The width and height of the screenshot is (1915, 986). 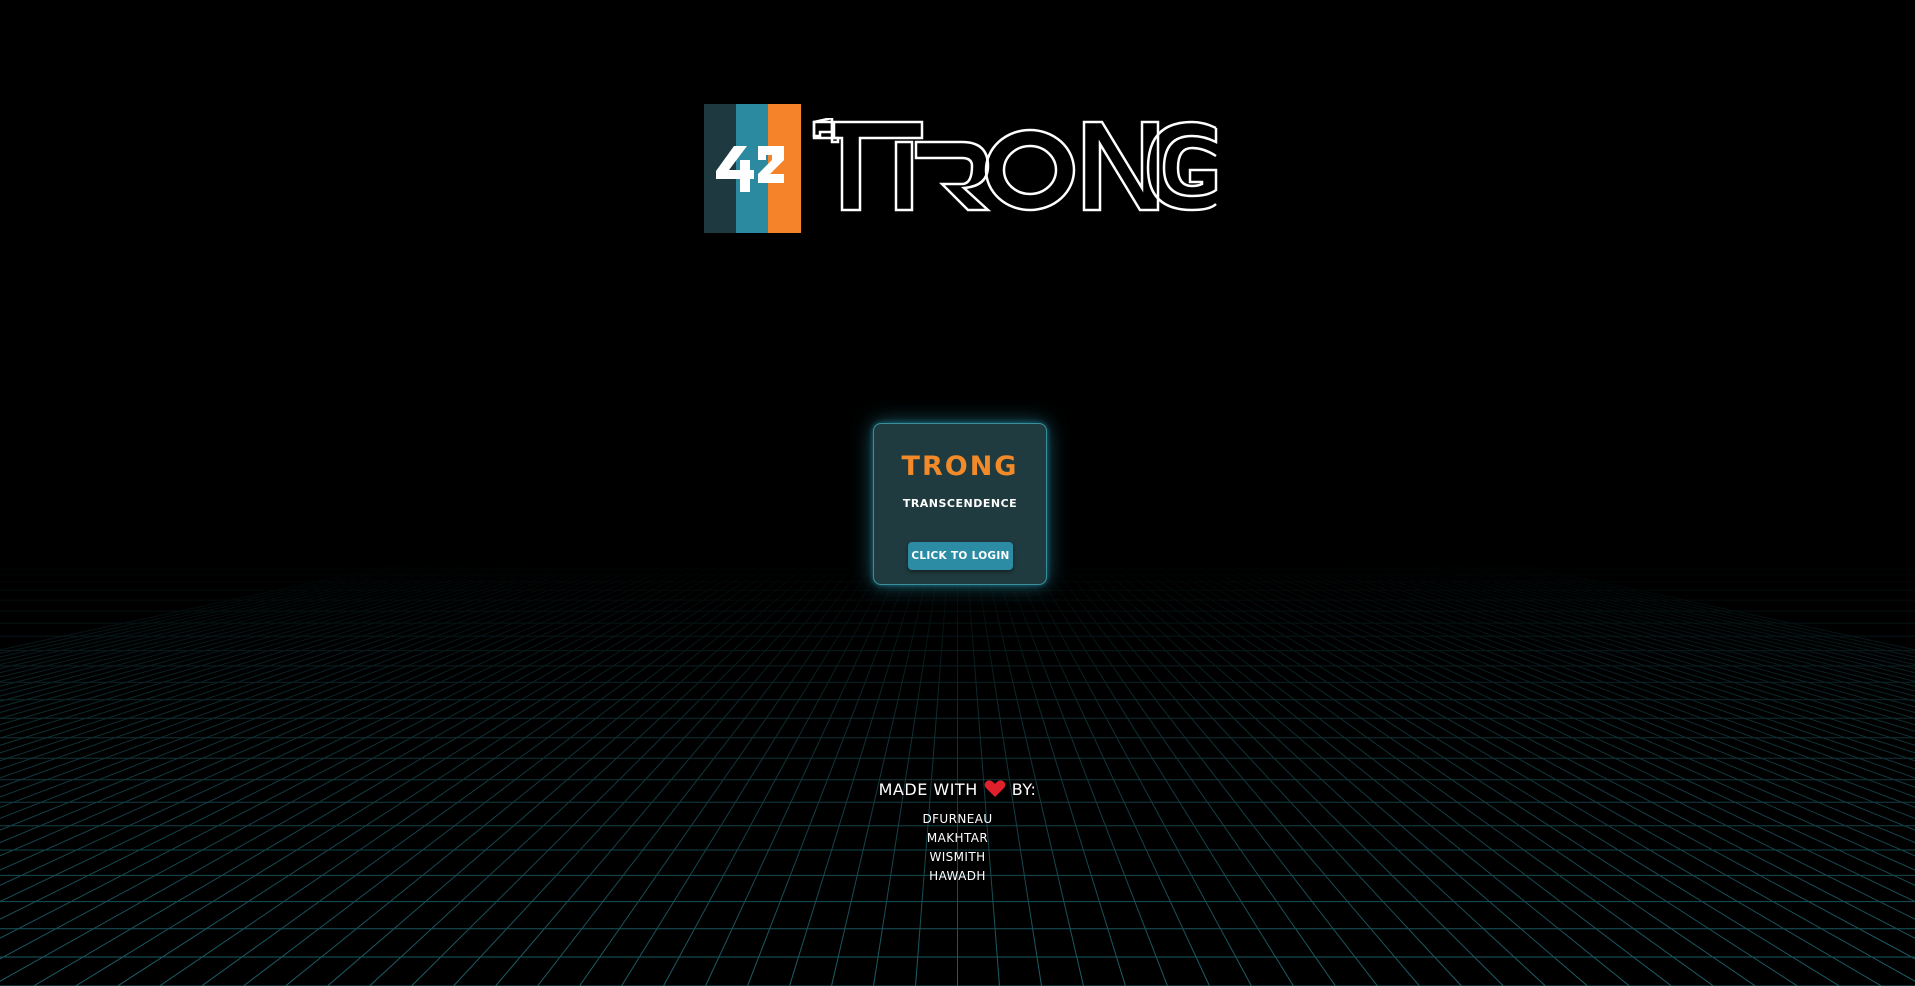 What do you see at coordinates (957, 838) in the screenshot?
I see `author-name: MAKHTAR` at bounding box center [957, 838].